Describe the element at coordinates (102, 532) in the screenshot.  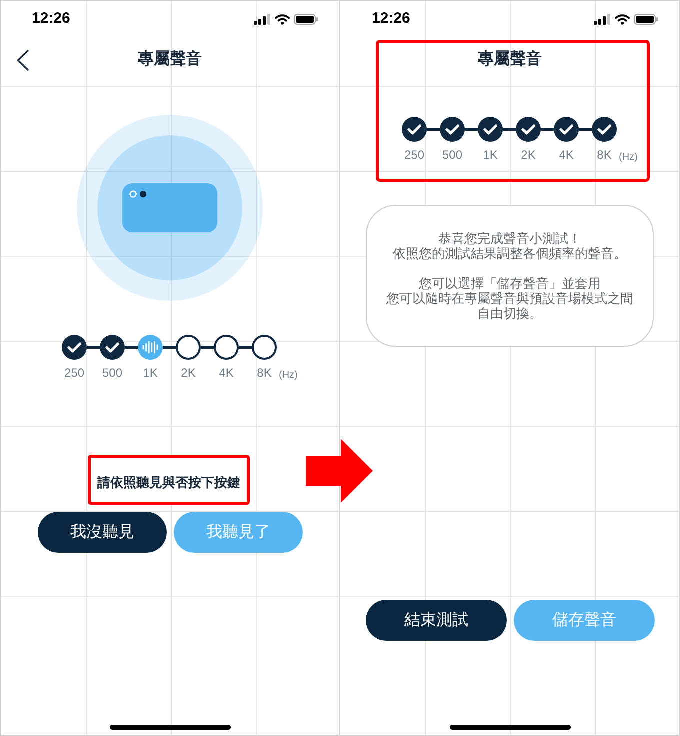
I see `secondary-button: 我沒聽見` at that location.